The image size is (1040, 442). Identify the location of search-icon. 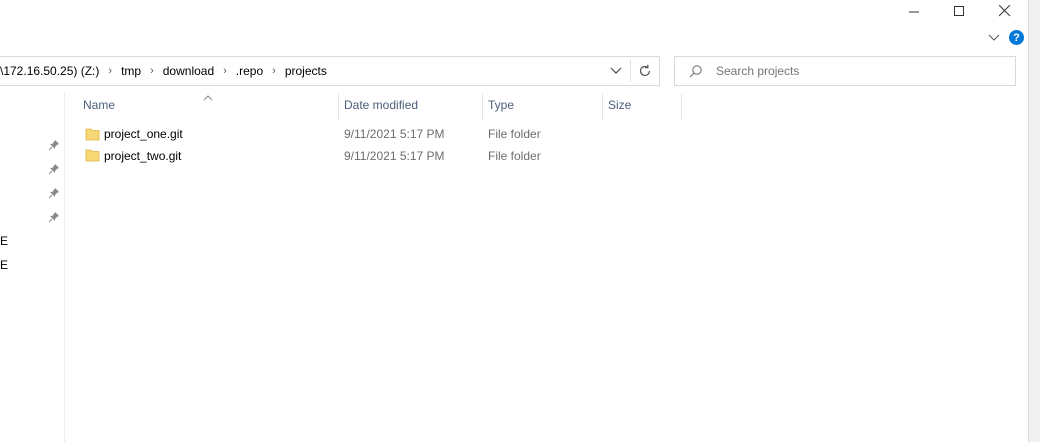
(696, 71).